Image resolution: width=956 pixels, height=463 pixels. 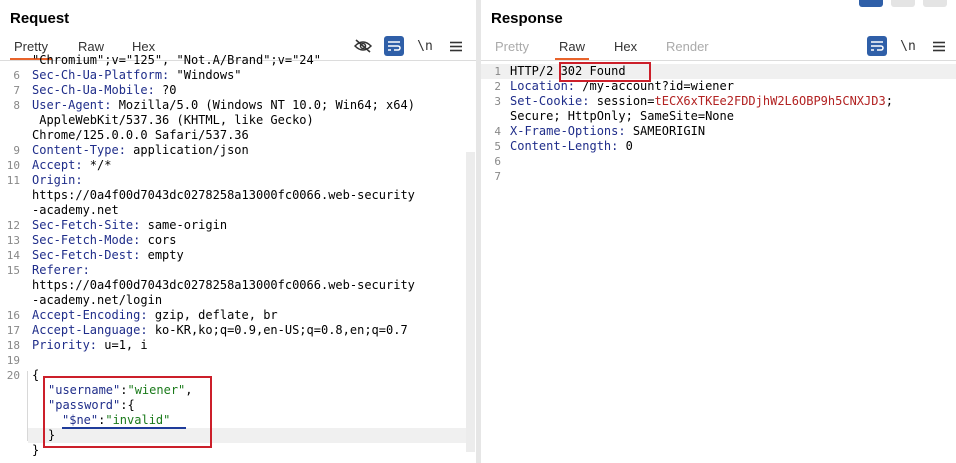 I want to click on code-line: 18 Priority: u=1, i, so click(x=77, y=345).